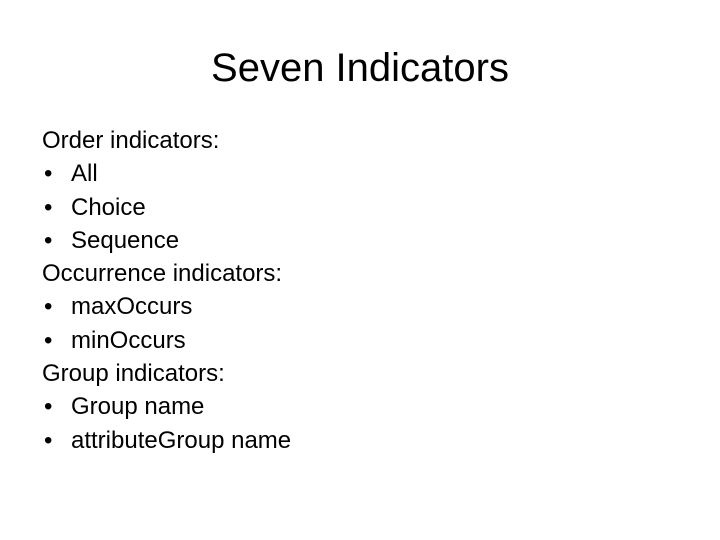 This screenshot has height=540, width=720. What do you see at coordinates (362, 173) in the screenshot?
I see `list-item: • All` at bounding box center [362, 173].